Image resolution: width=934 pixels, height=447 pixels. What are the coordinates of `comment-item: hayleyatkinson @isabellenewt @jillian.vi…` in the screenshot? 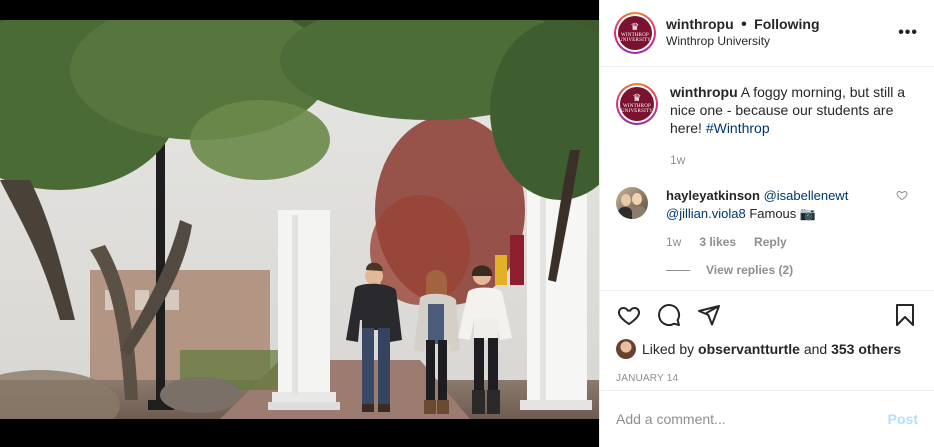 It's located at (767, 205).